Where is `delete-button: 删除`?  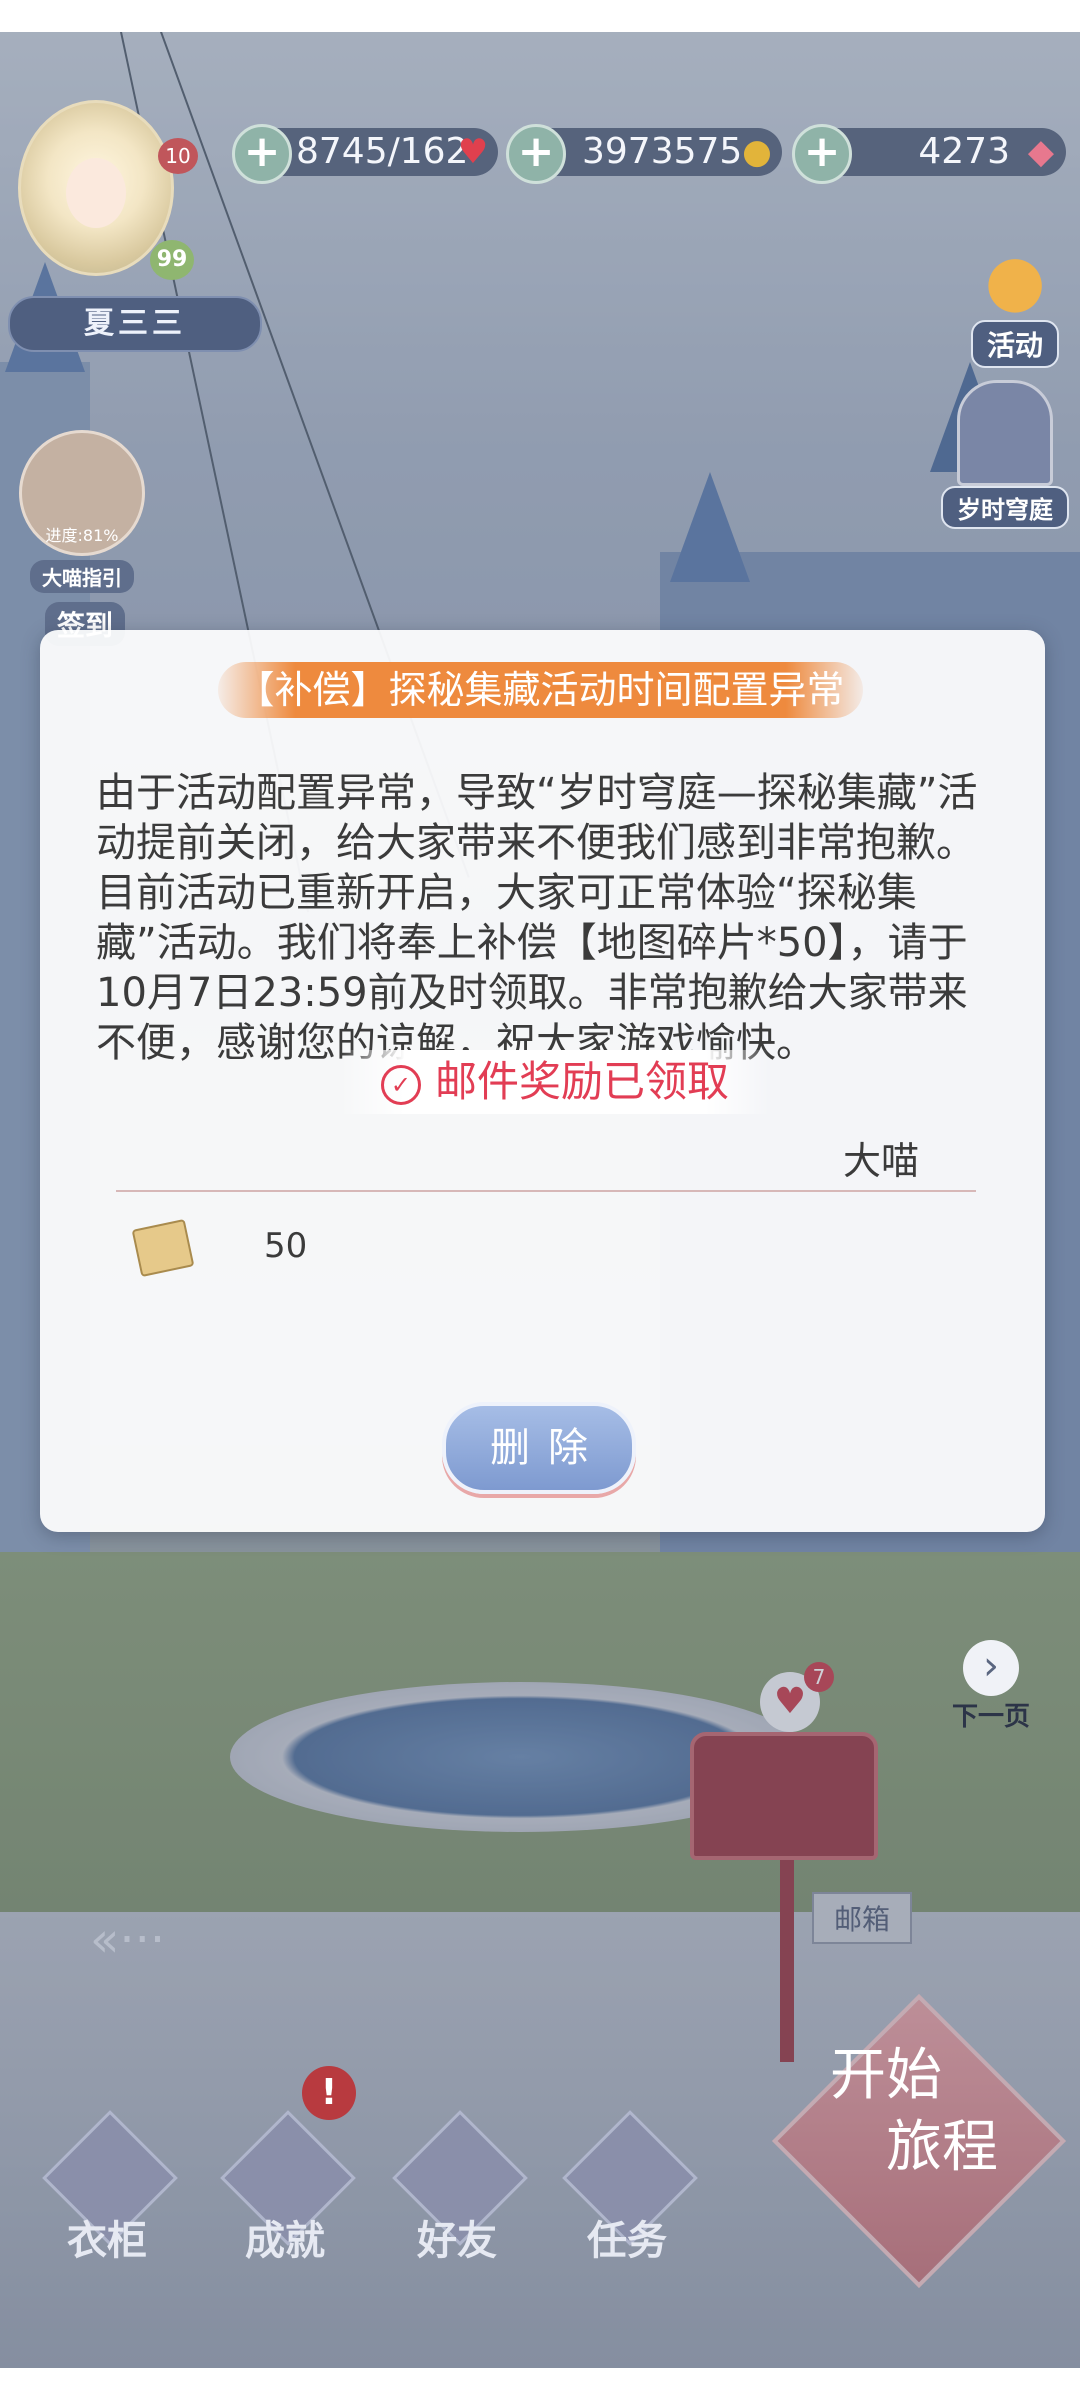
delete-button: 删除 is located at coordinates (539, 1448).